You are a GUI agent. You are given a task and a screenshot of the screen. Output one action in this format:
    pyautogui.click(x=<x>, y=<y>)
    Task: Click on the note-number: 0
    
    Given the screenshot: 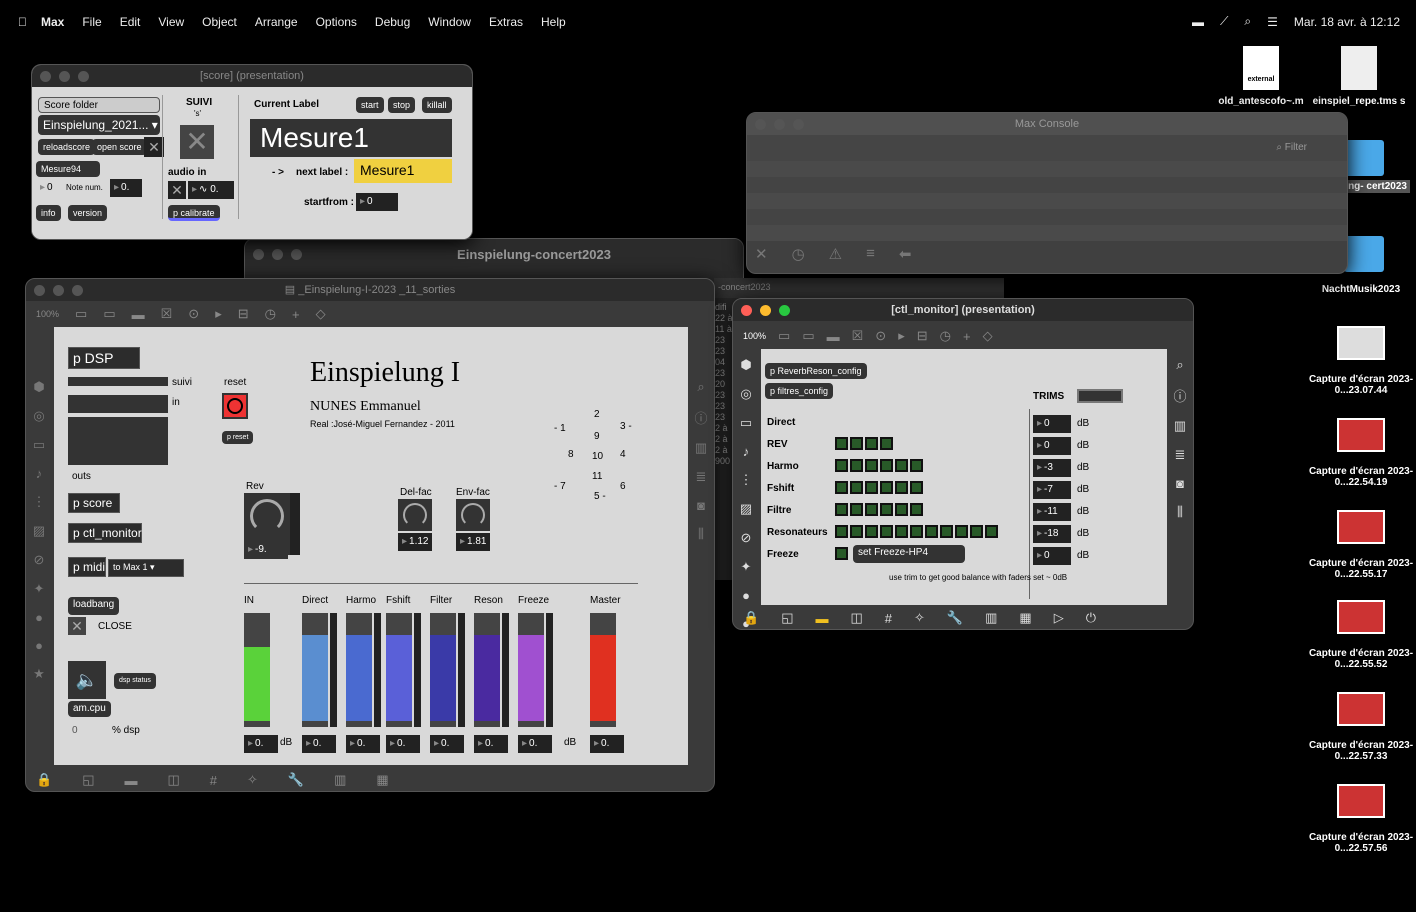 What is the action you would take?
    pyautogui.click(x=46, y=188)
    